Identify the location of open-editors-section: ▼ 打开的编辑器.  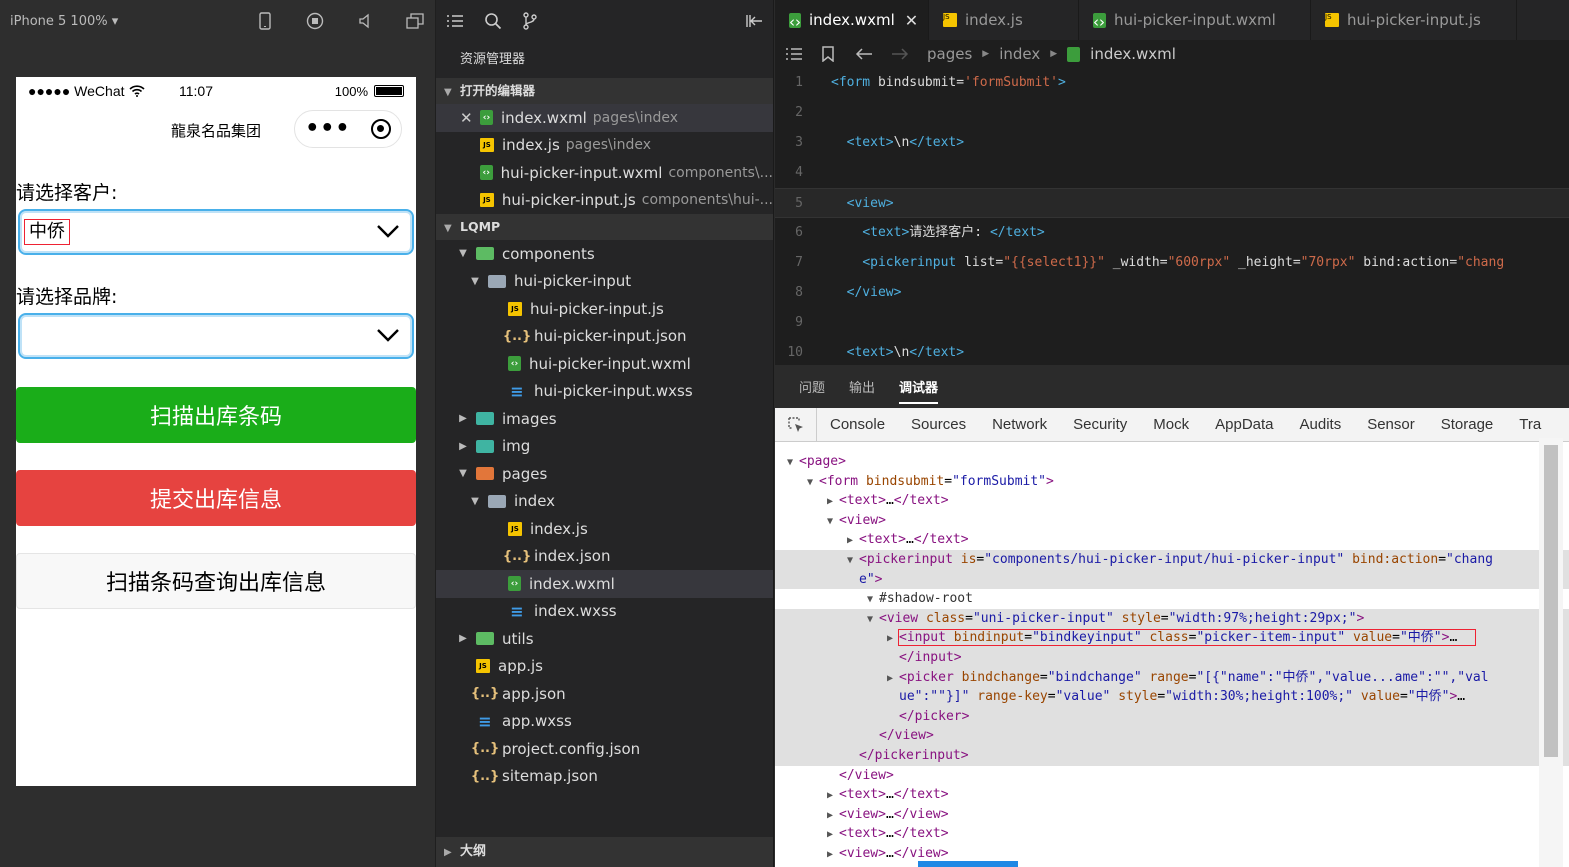
(604, 91).